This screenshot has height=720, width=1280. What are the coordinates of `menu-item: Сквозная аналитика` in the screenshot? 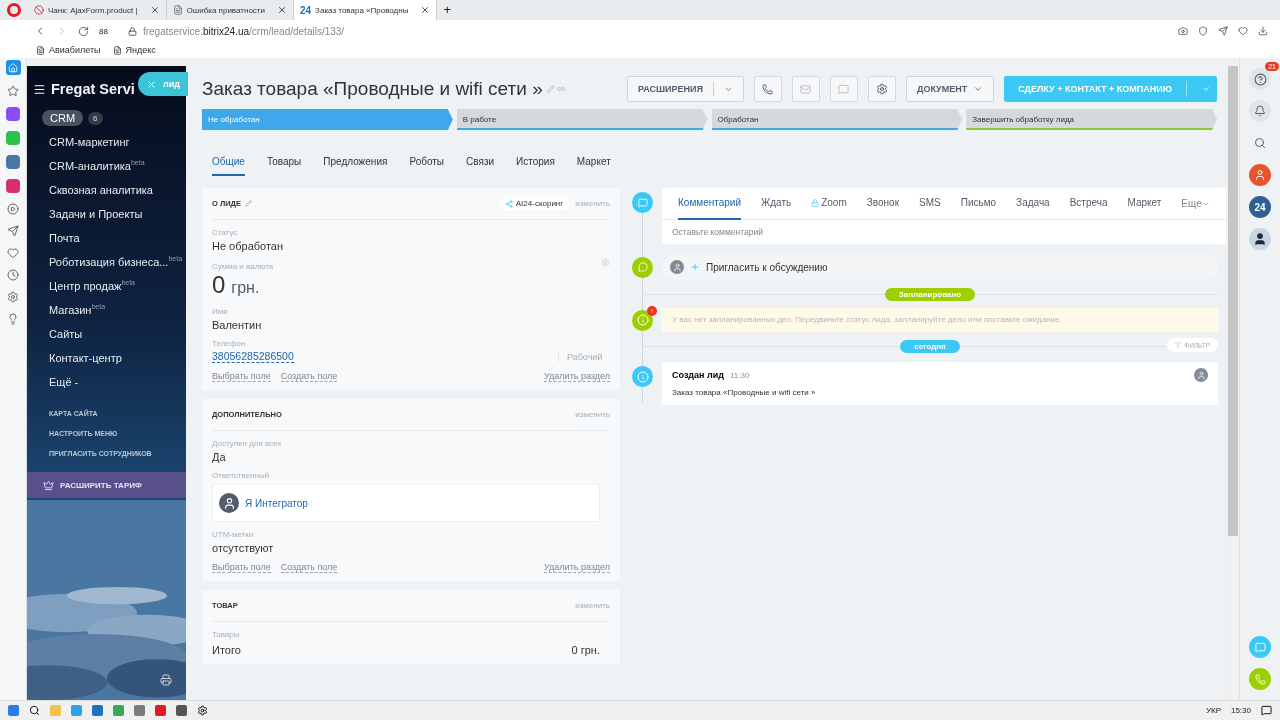 It's located at (106, 190).